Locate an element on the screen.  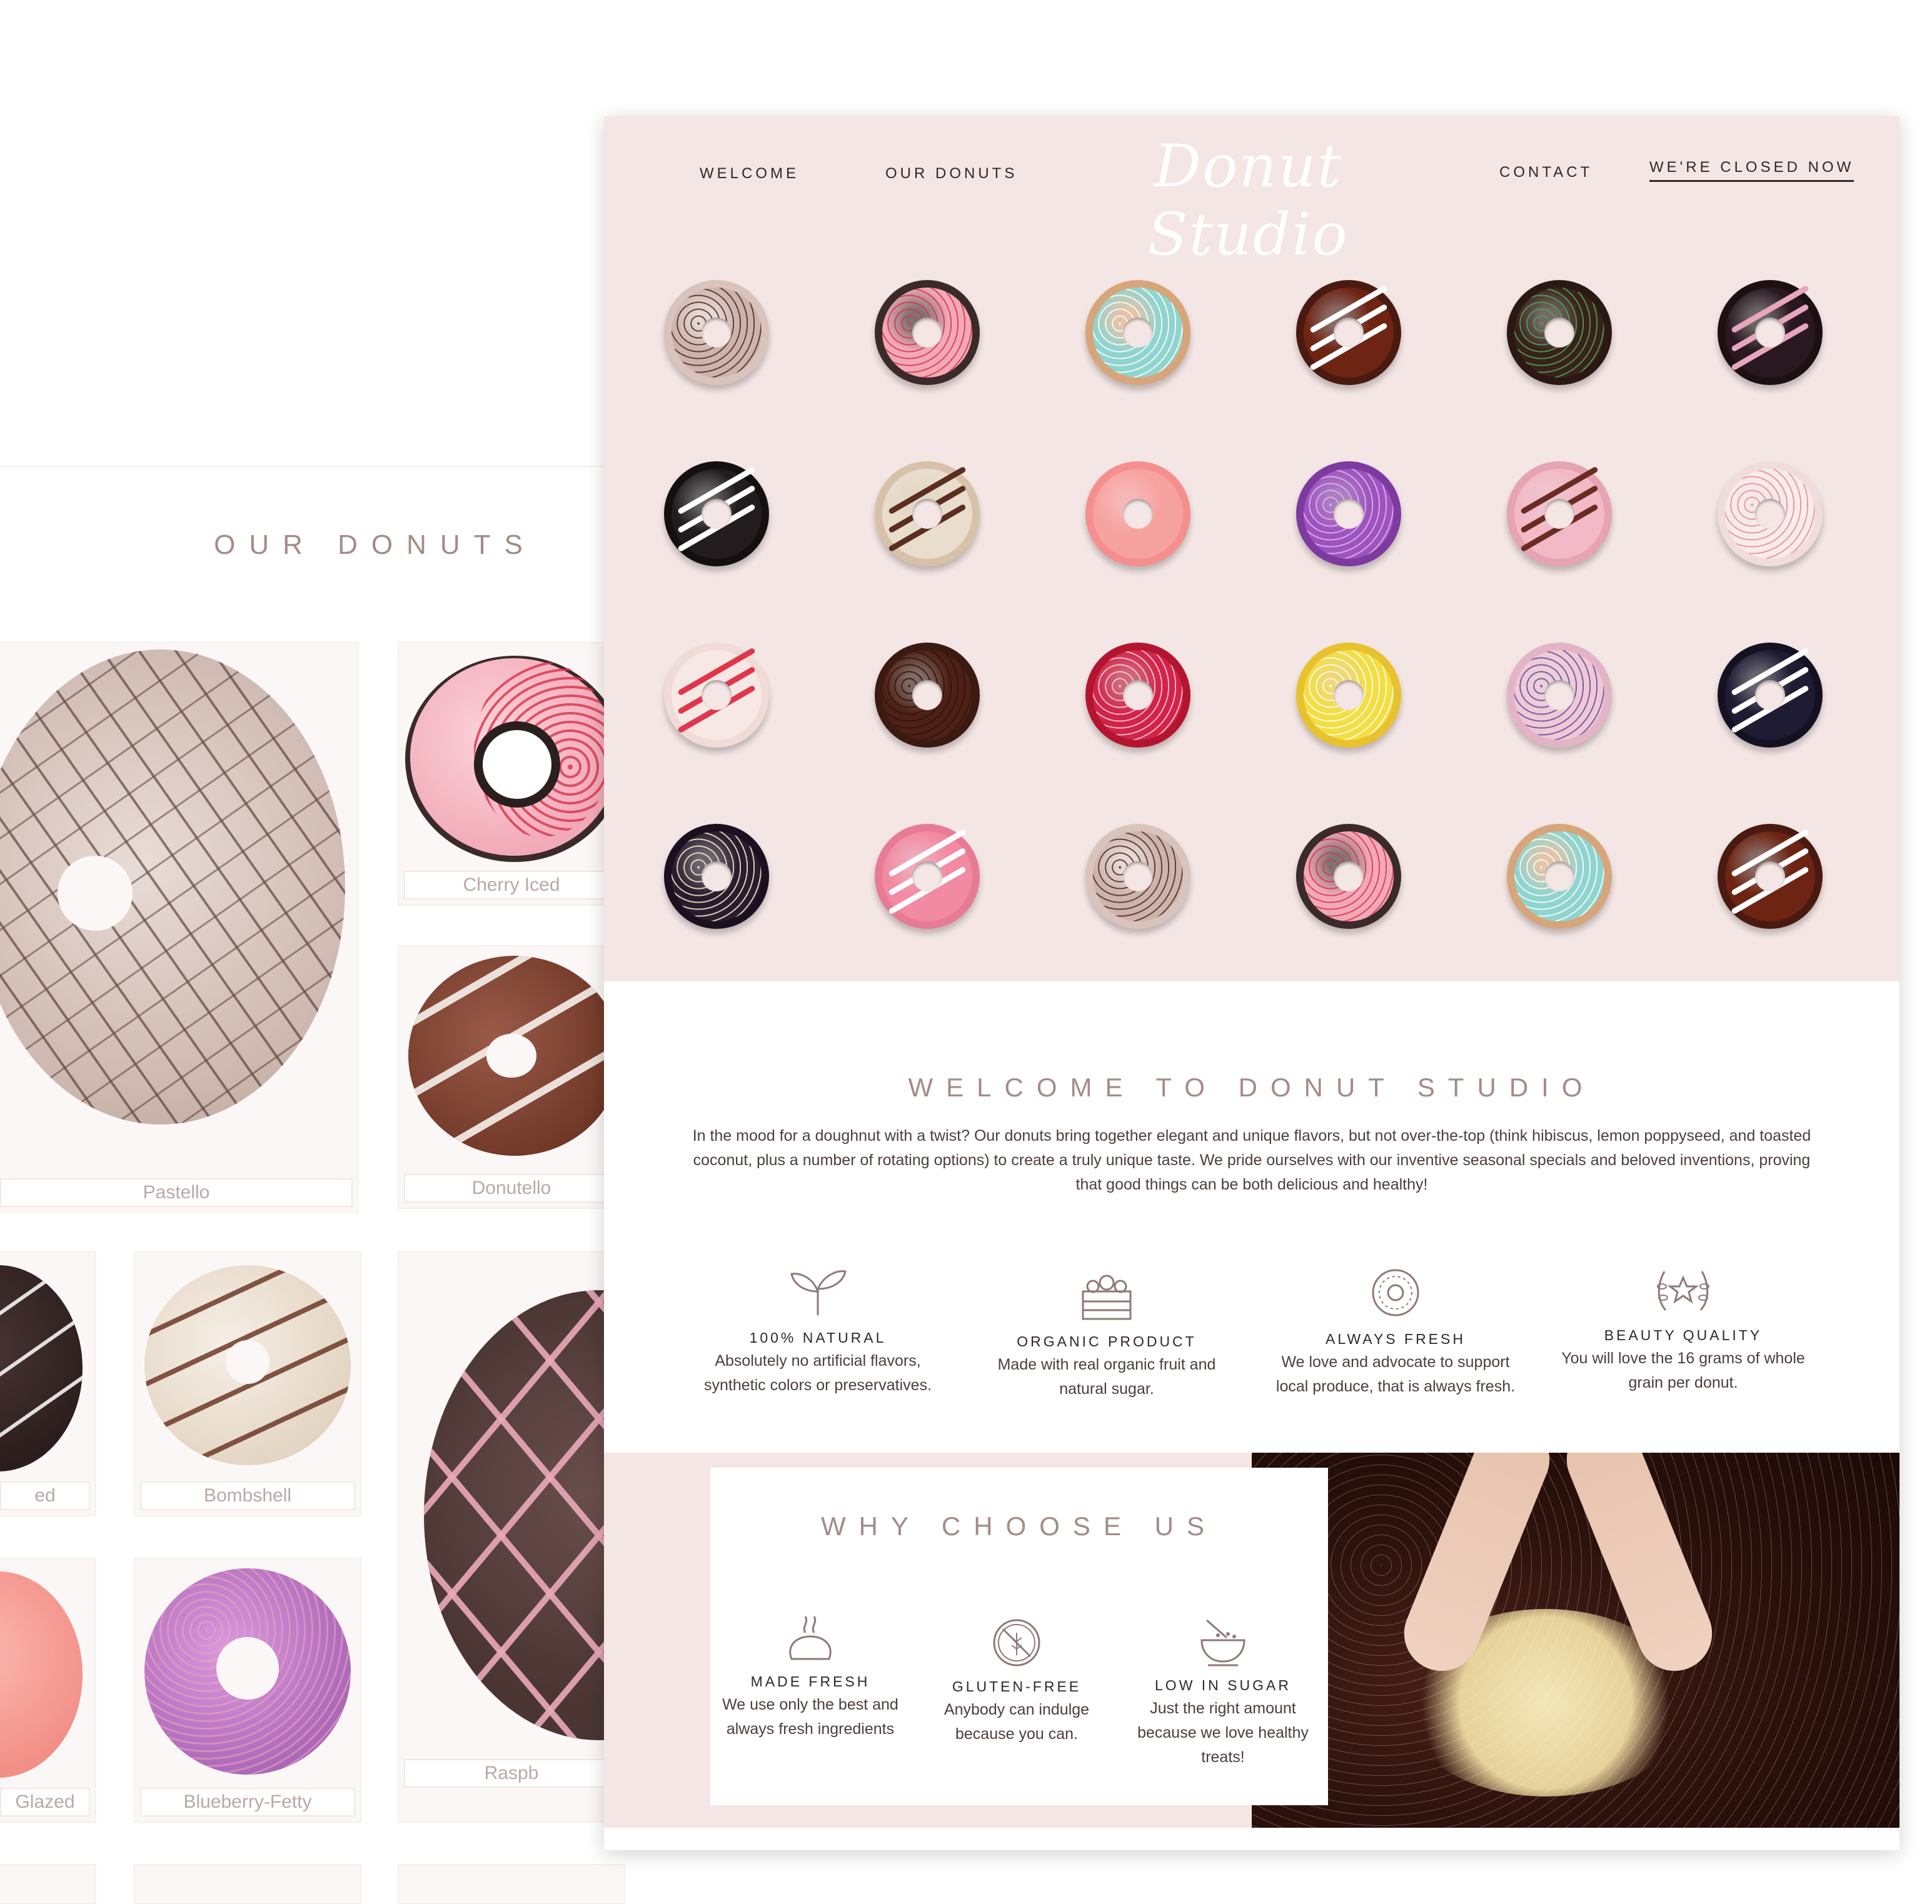
donut-card-partial: ed is located at coordinates (48, 1383).